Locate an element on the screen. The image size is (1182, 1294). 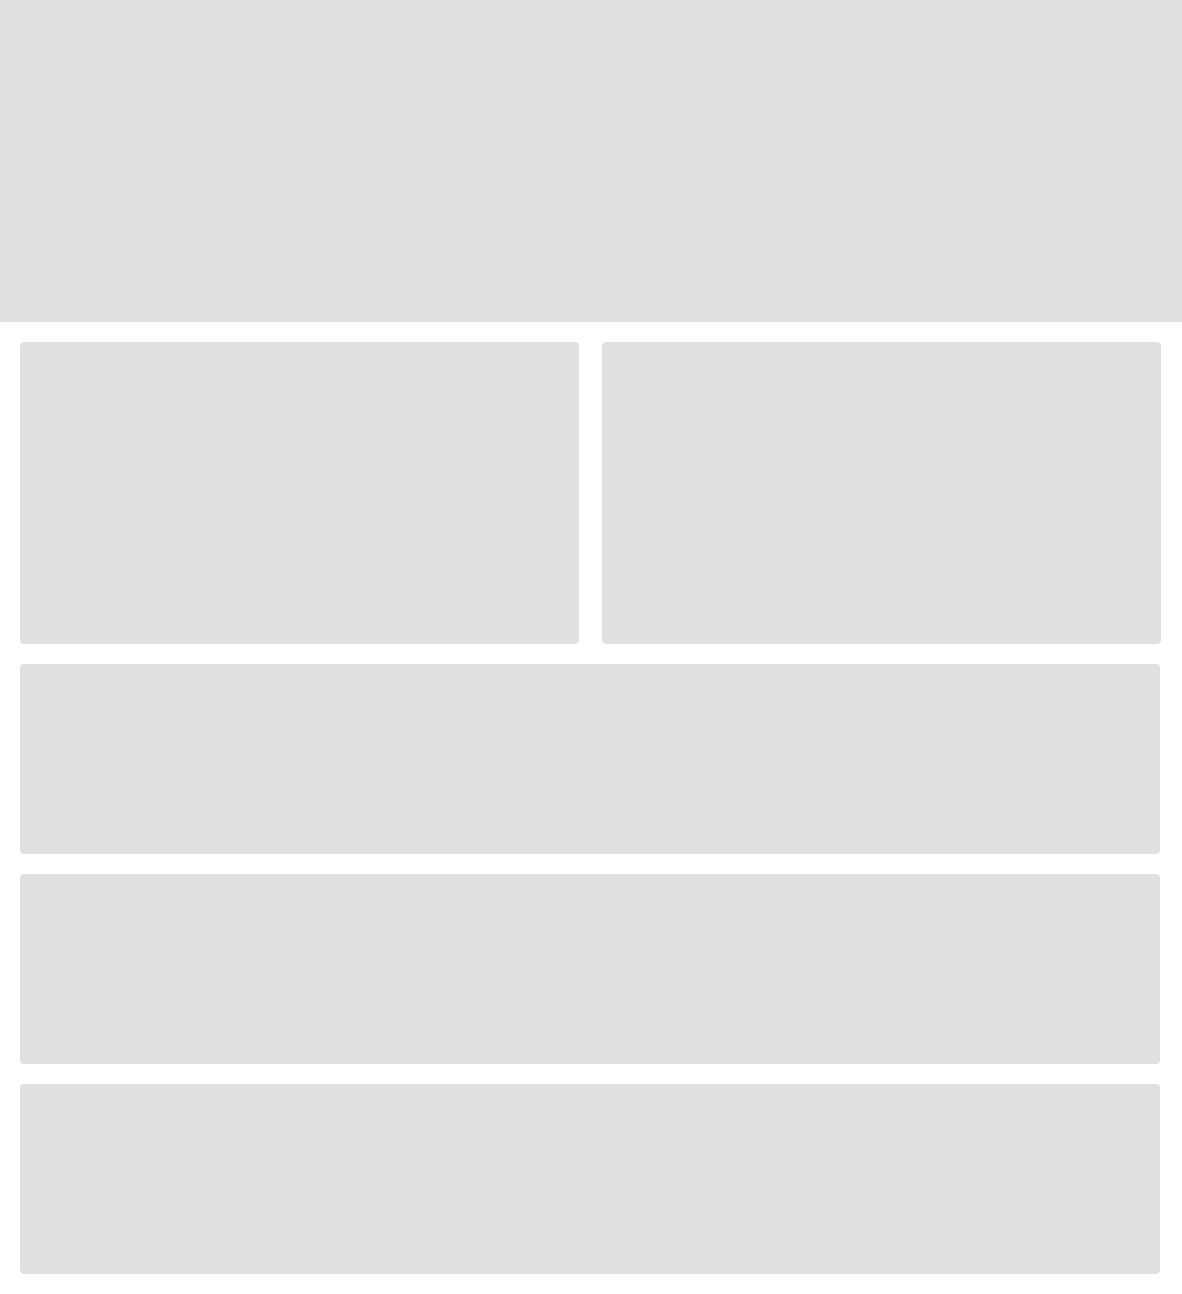
card-placeholder-left is located at coordinates (299, 493).